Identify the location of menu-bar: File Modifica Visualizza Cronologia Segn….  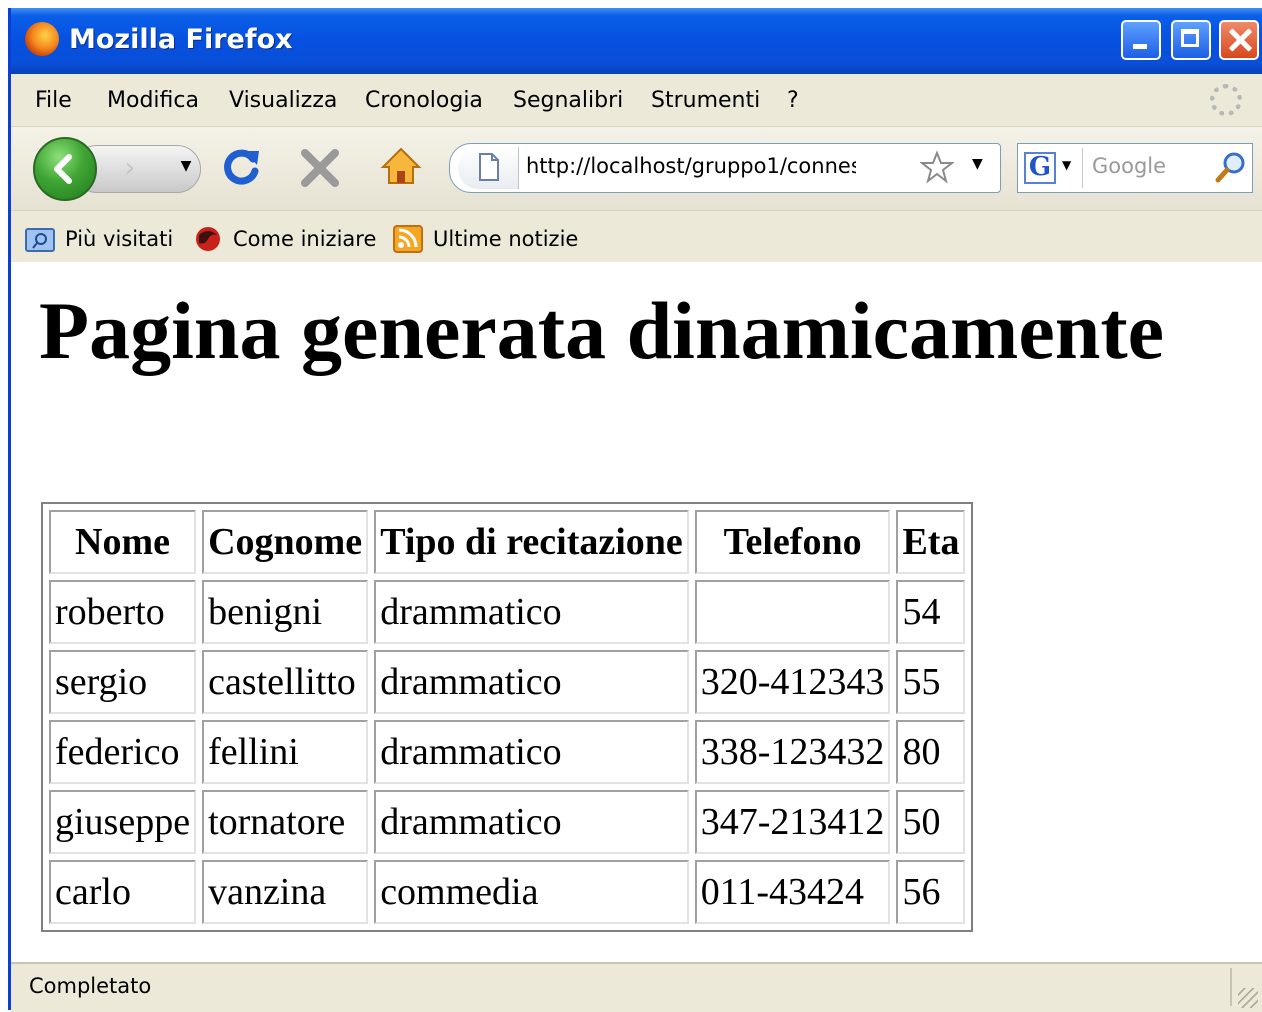
(636, 100).